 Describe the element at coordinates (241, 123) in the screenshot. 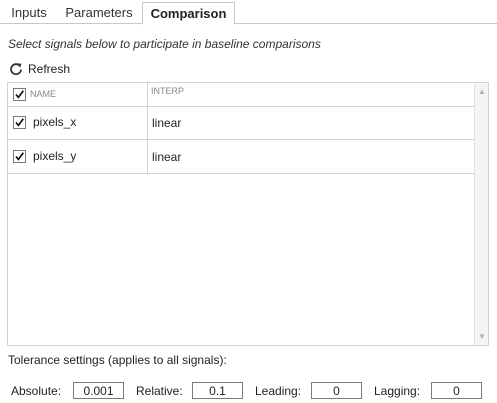

I see `table-row: pixels_x linear` at that location.